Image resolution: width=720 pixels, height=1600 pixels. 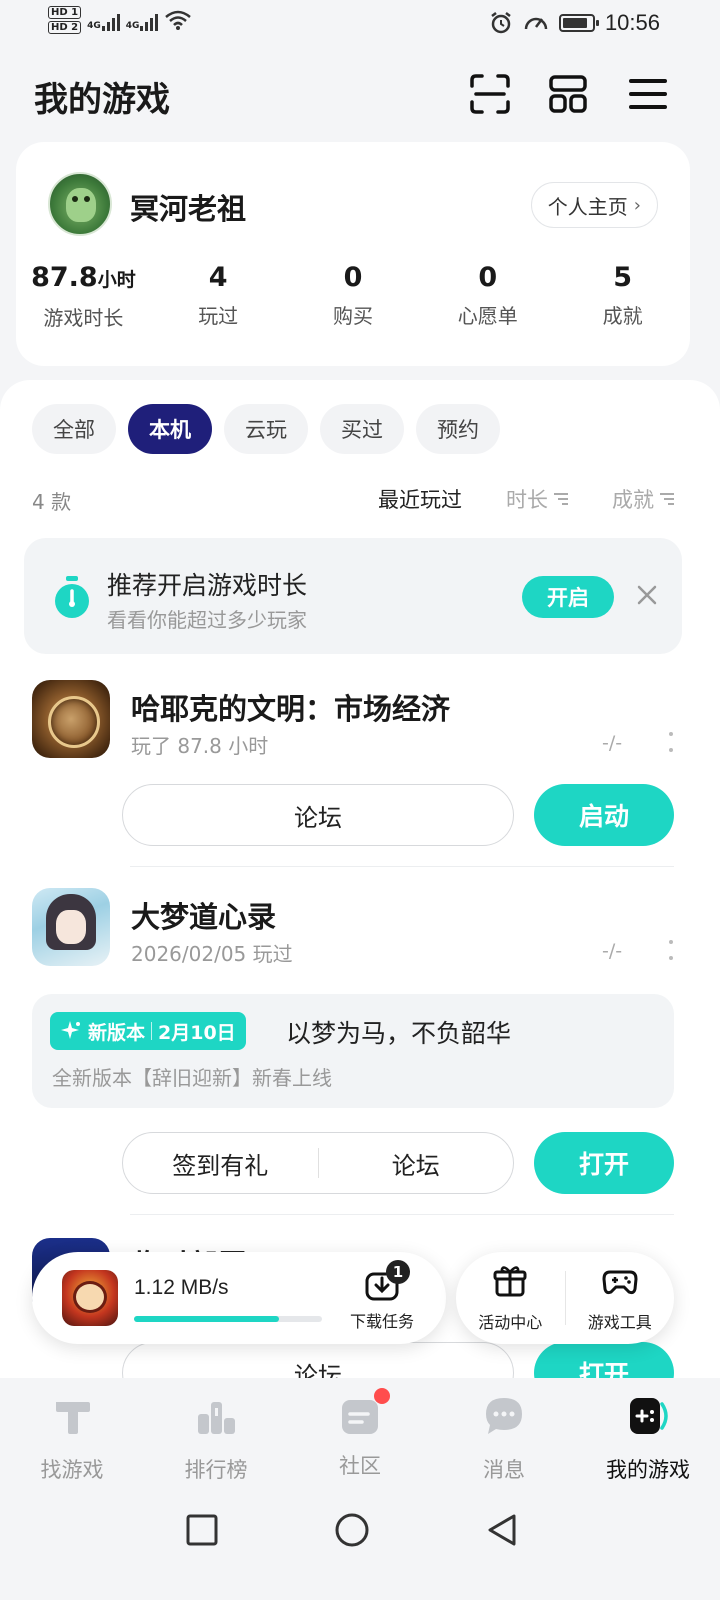 I want to click on stat-played: 4 玩过, so click(x=218, y=295).